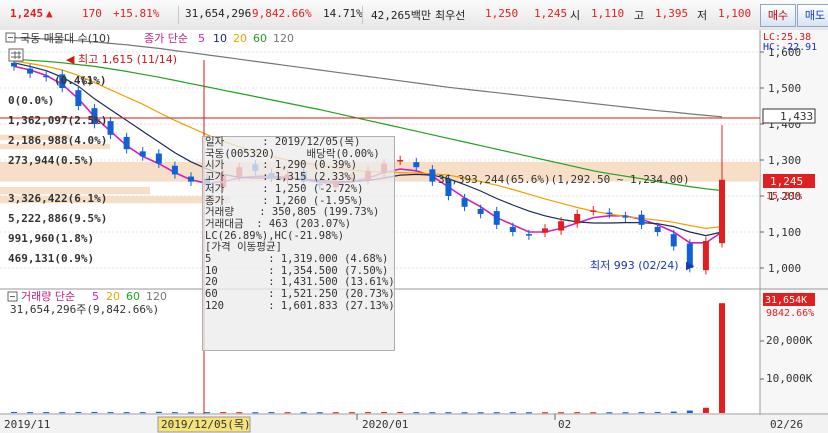 This screenshot has height=433, width=828. What do you see at coordinates (282, 13) in the screenshot?
I see `volume-ratio: 9,842.66%` at bounding box center [282, 13].